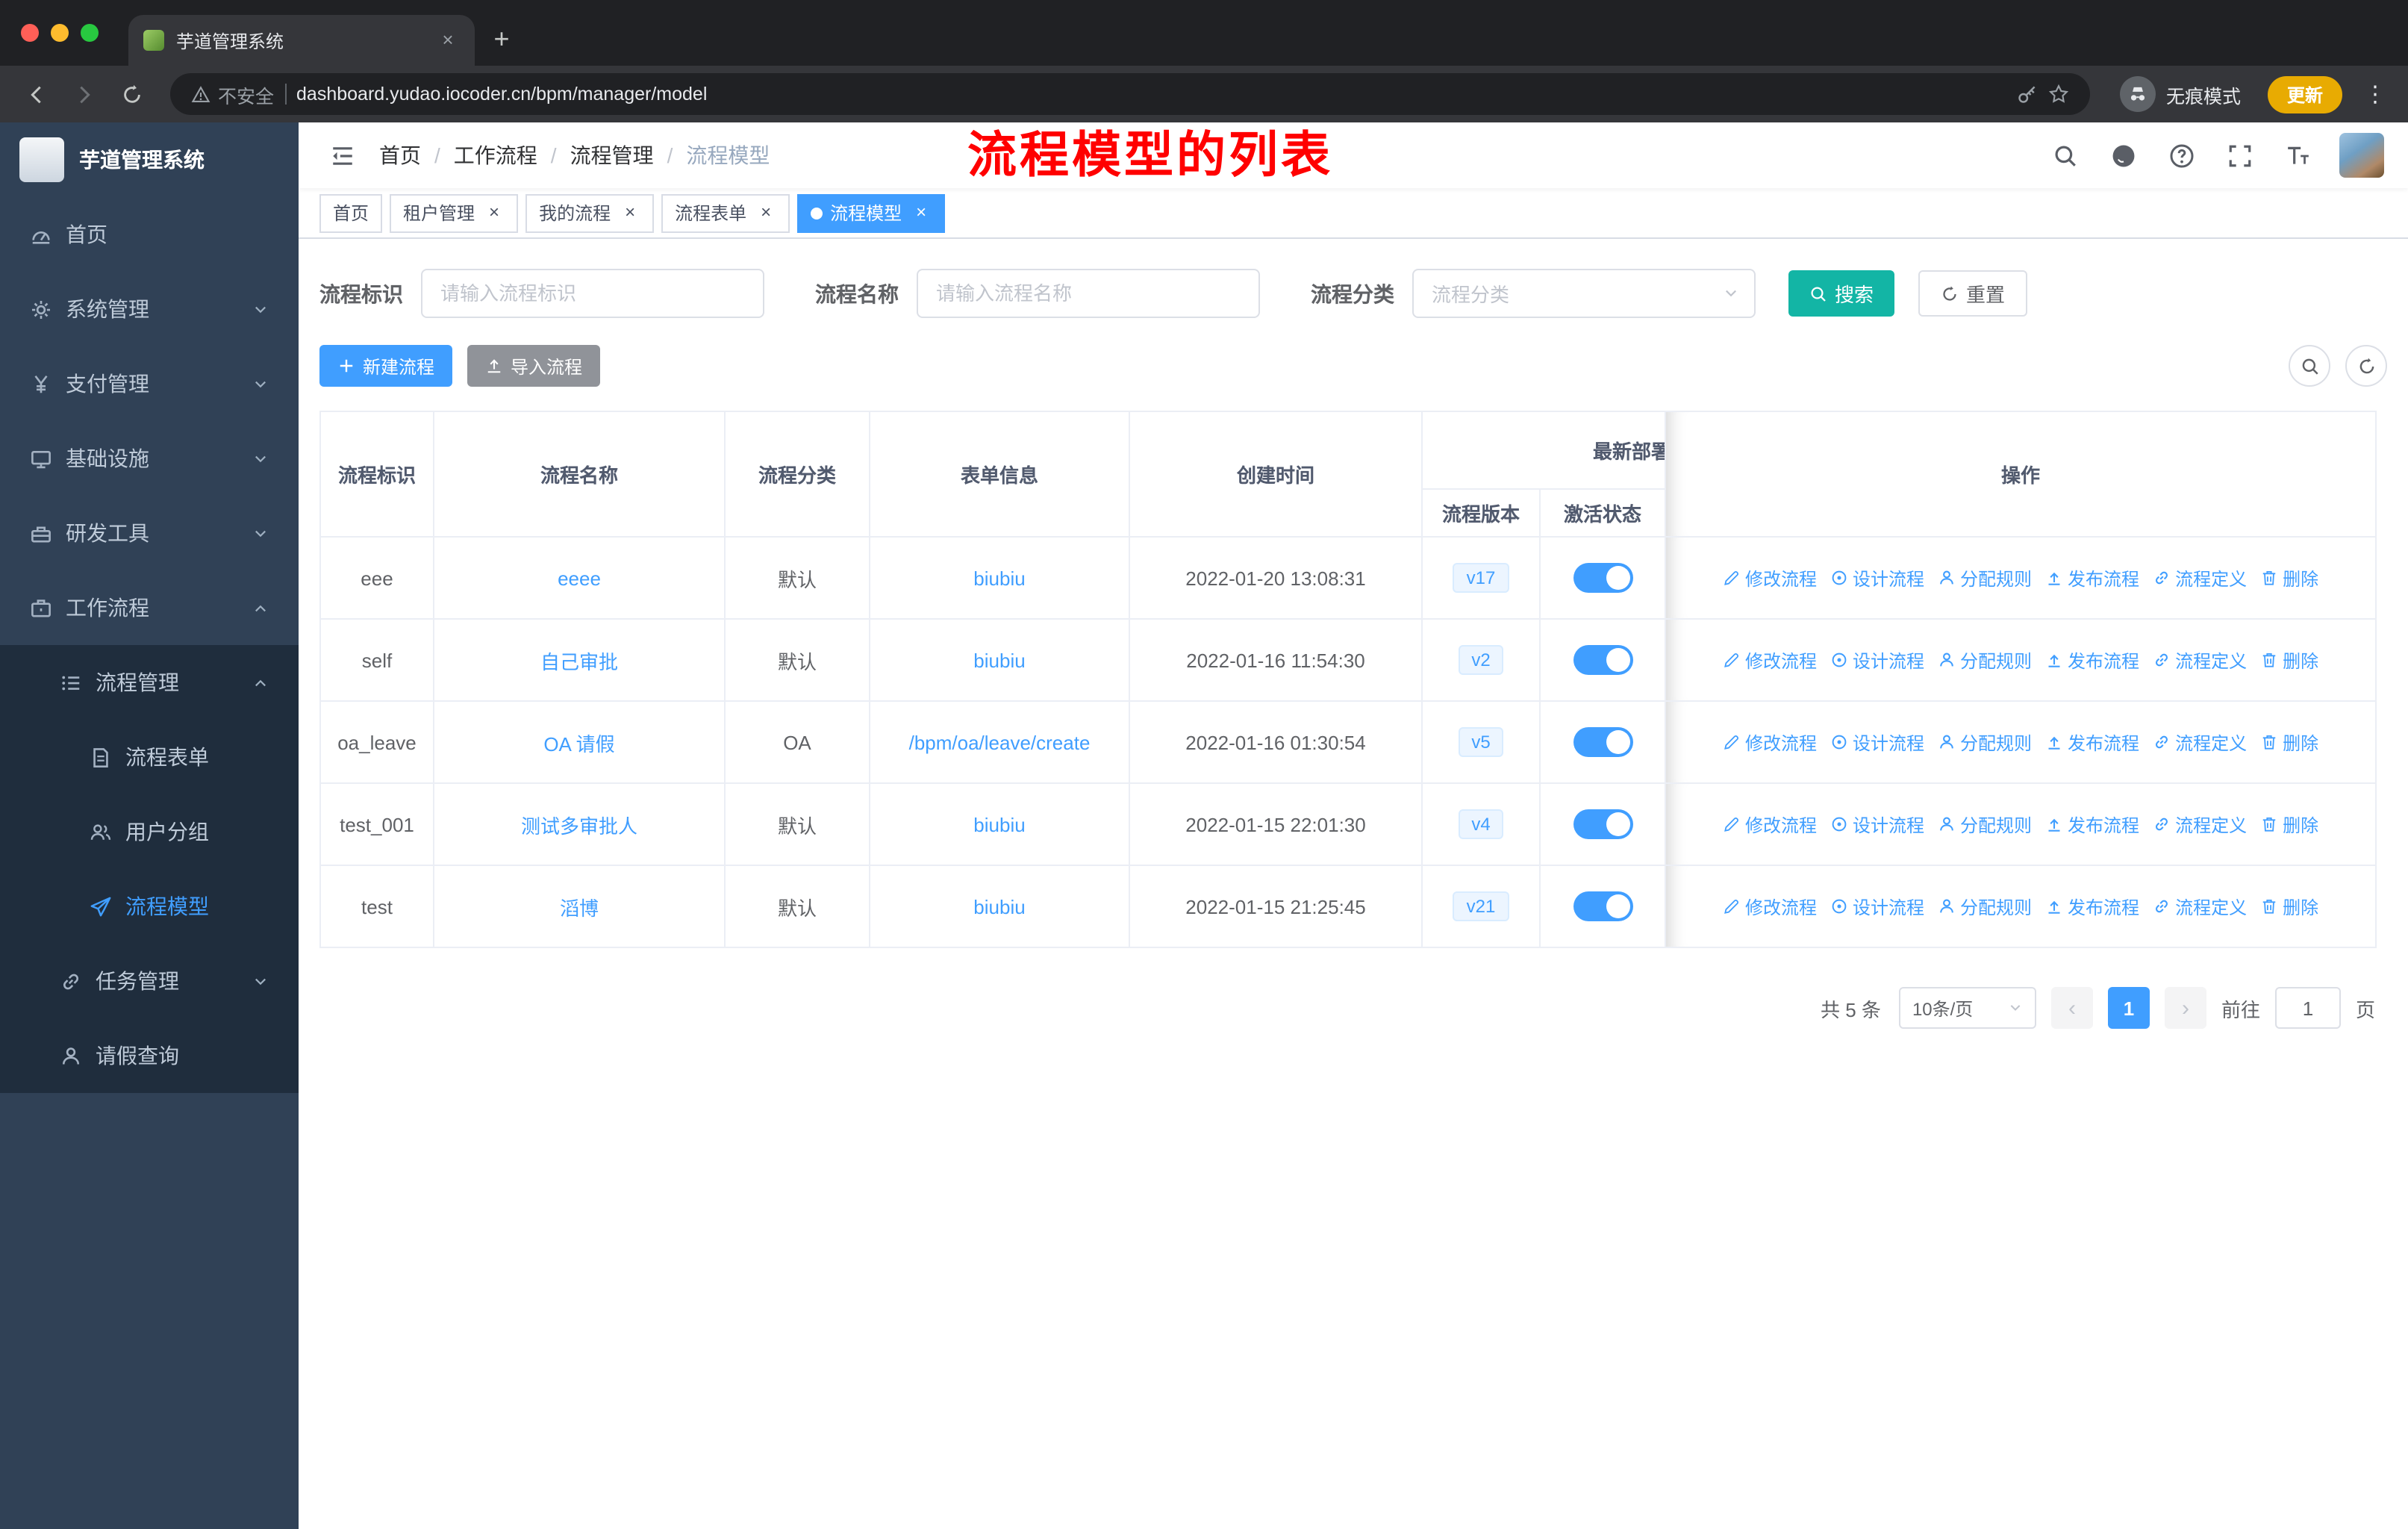  What do you see at coordinates (149, 458) in the screenshot?
I see `sidebar-item: 基础设施` at bounding box center [149, 458].